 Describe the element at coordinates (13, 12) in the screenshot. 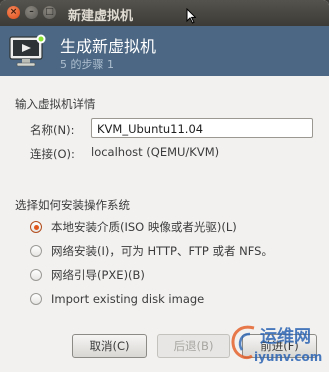

I see `close-window-button: ×` at that location.